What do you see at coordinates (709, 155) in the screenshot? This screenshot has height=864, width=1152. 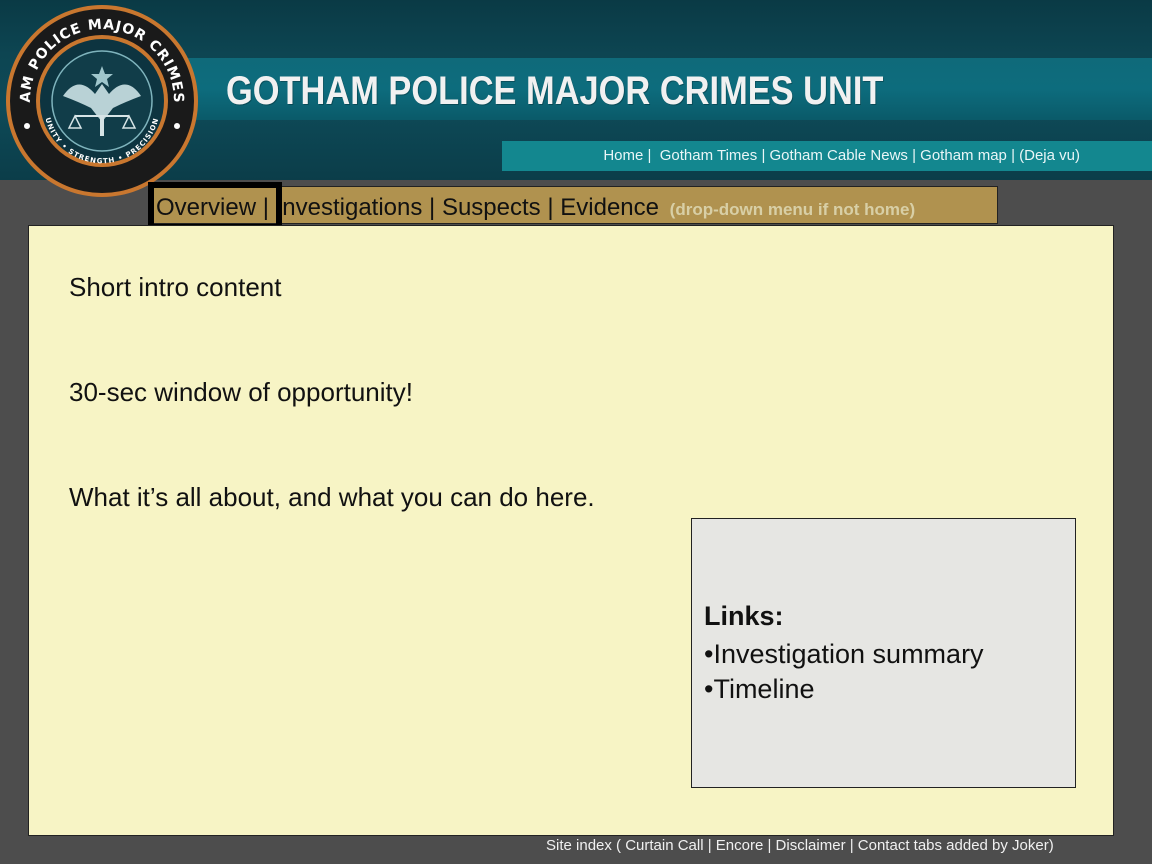 I see `nav-gotham-times-link: Gotham Times` at bounding box center [709, 155].